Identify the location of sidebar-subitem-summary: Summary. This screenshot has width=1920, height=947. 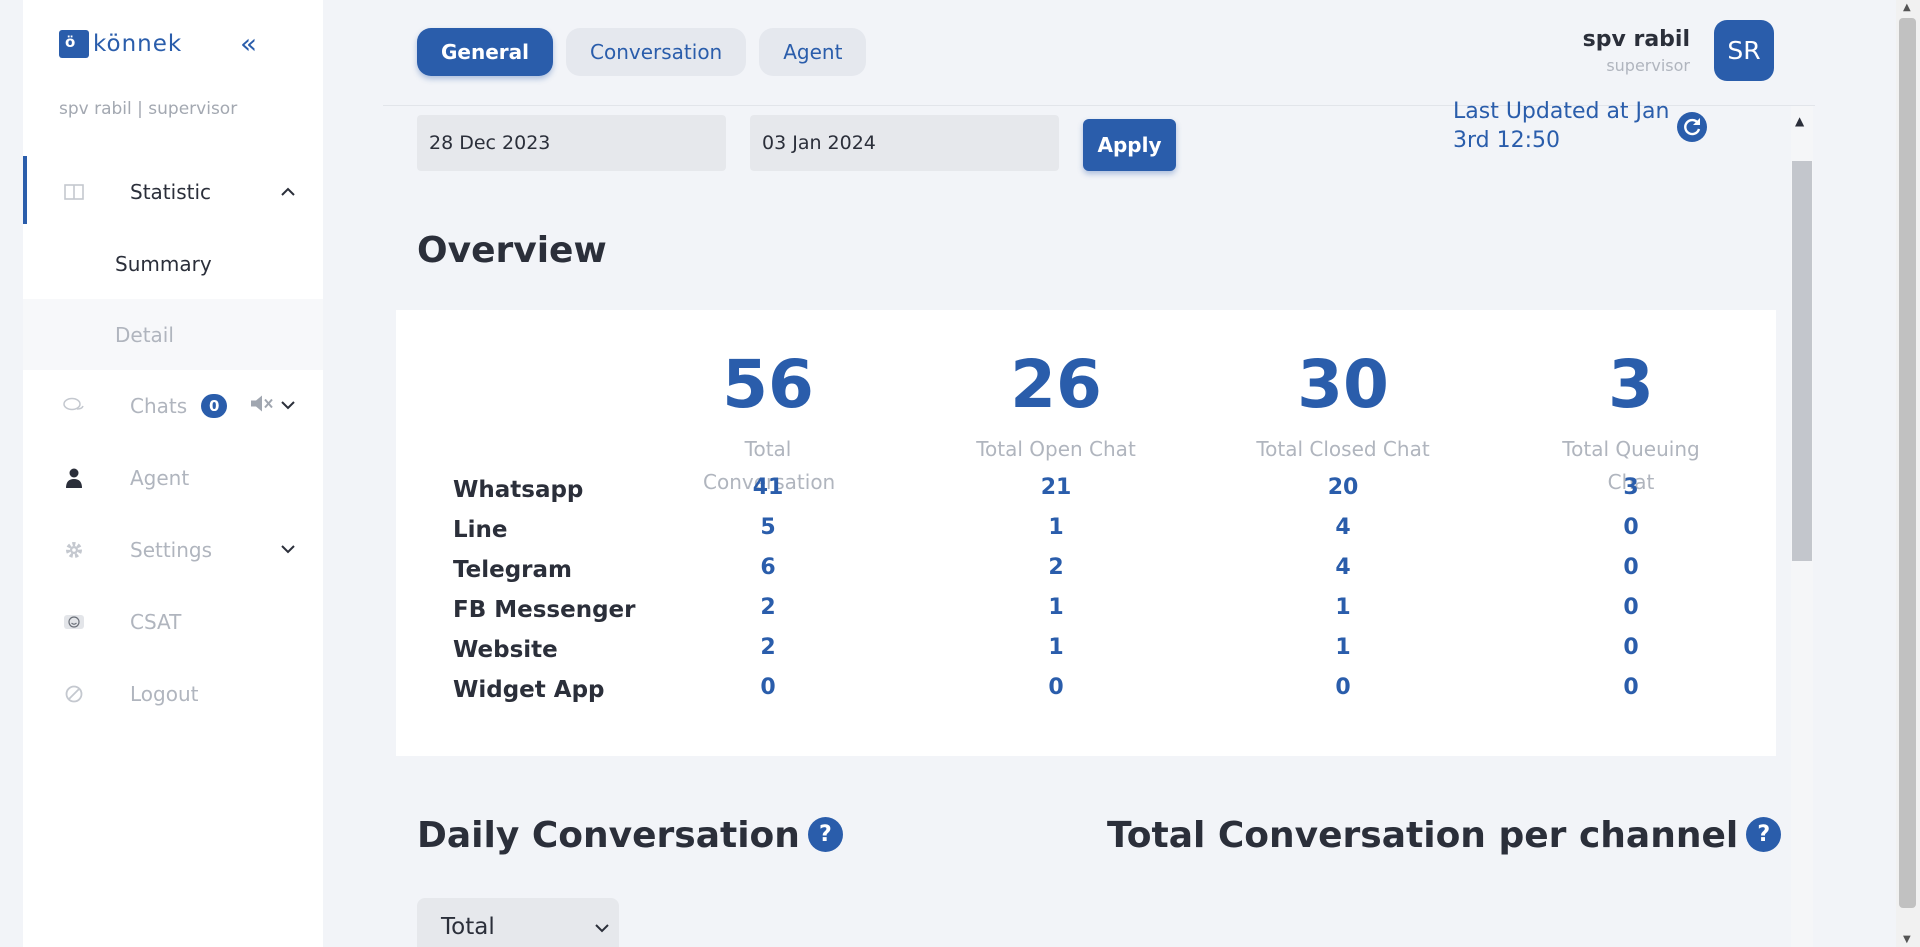
(173, 263).